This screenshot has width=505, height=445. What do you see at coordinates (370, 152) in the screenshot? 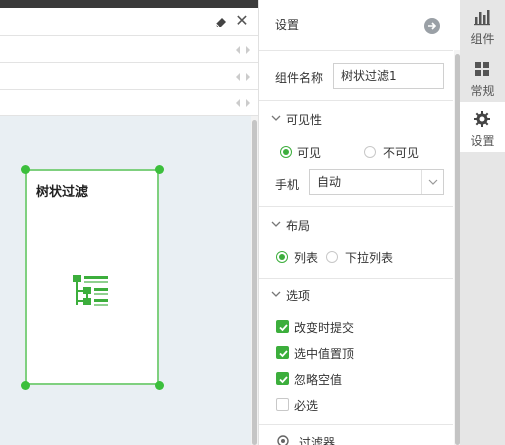
I see `radio-invisible` at bounding box center [370, 152].